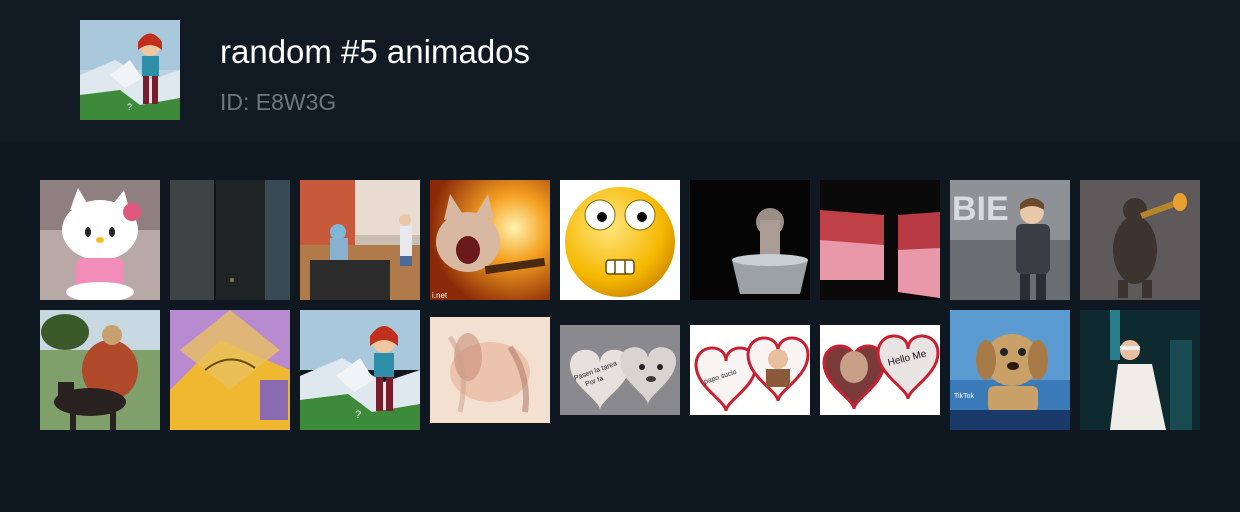 Image resolution: width=1240 pixels, height=512 pixels. What do you see at coordinates (750, 370) in the screenshot?
I see `gif-tile-heart-boy: papo sucio` at bounding box center [750, 370].